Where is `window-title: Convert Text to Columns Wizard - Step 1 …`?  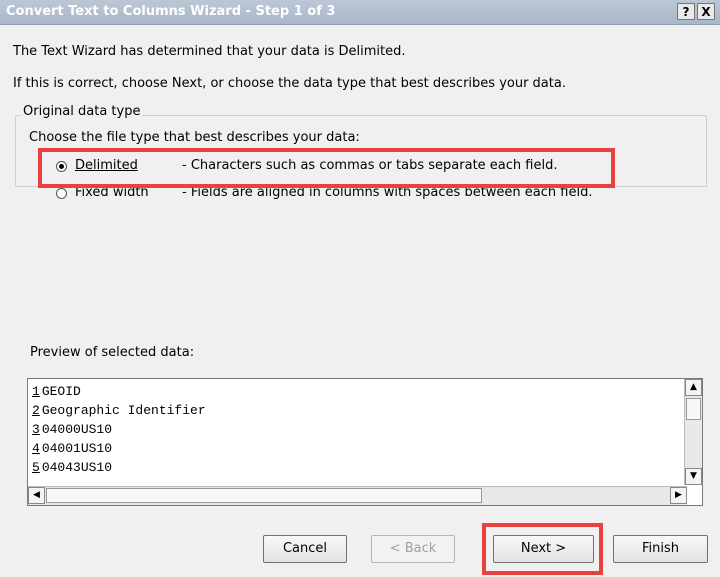
window-title: Convert Text to Columns Wizard - Step 1 … is located at coordinates (171, 11).